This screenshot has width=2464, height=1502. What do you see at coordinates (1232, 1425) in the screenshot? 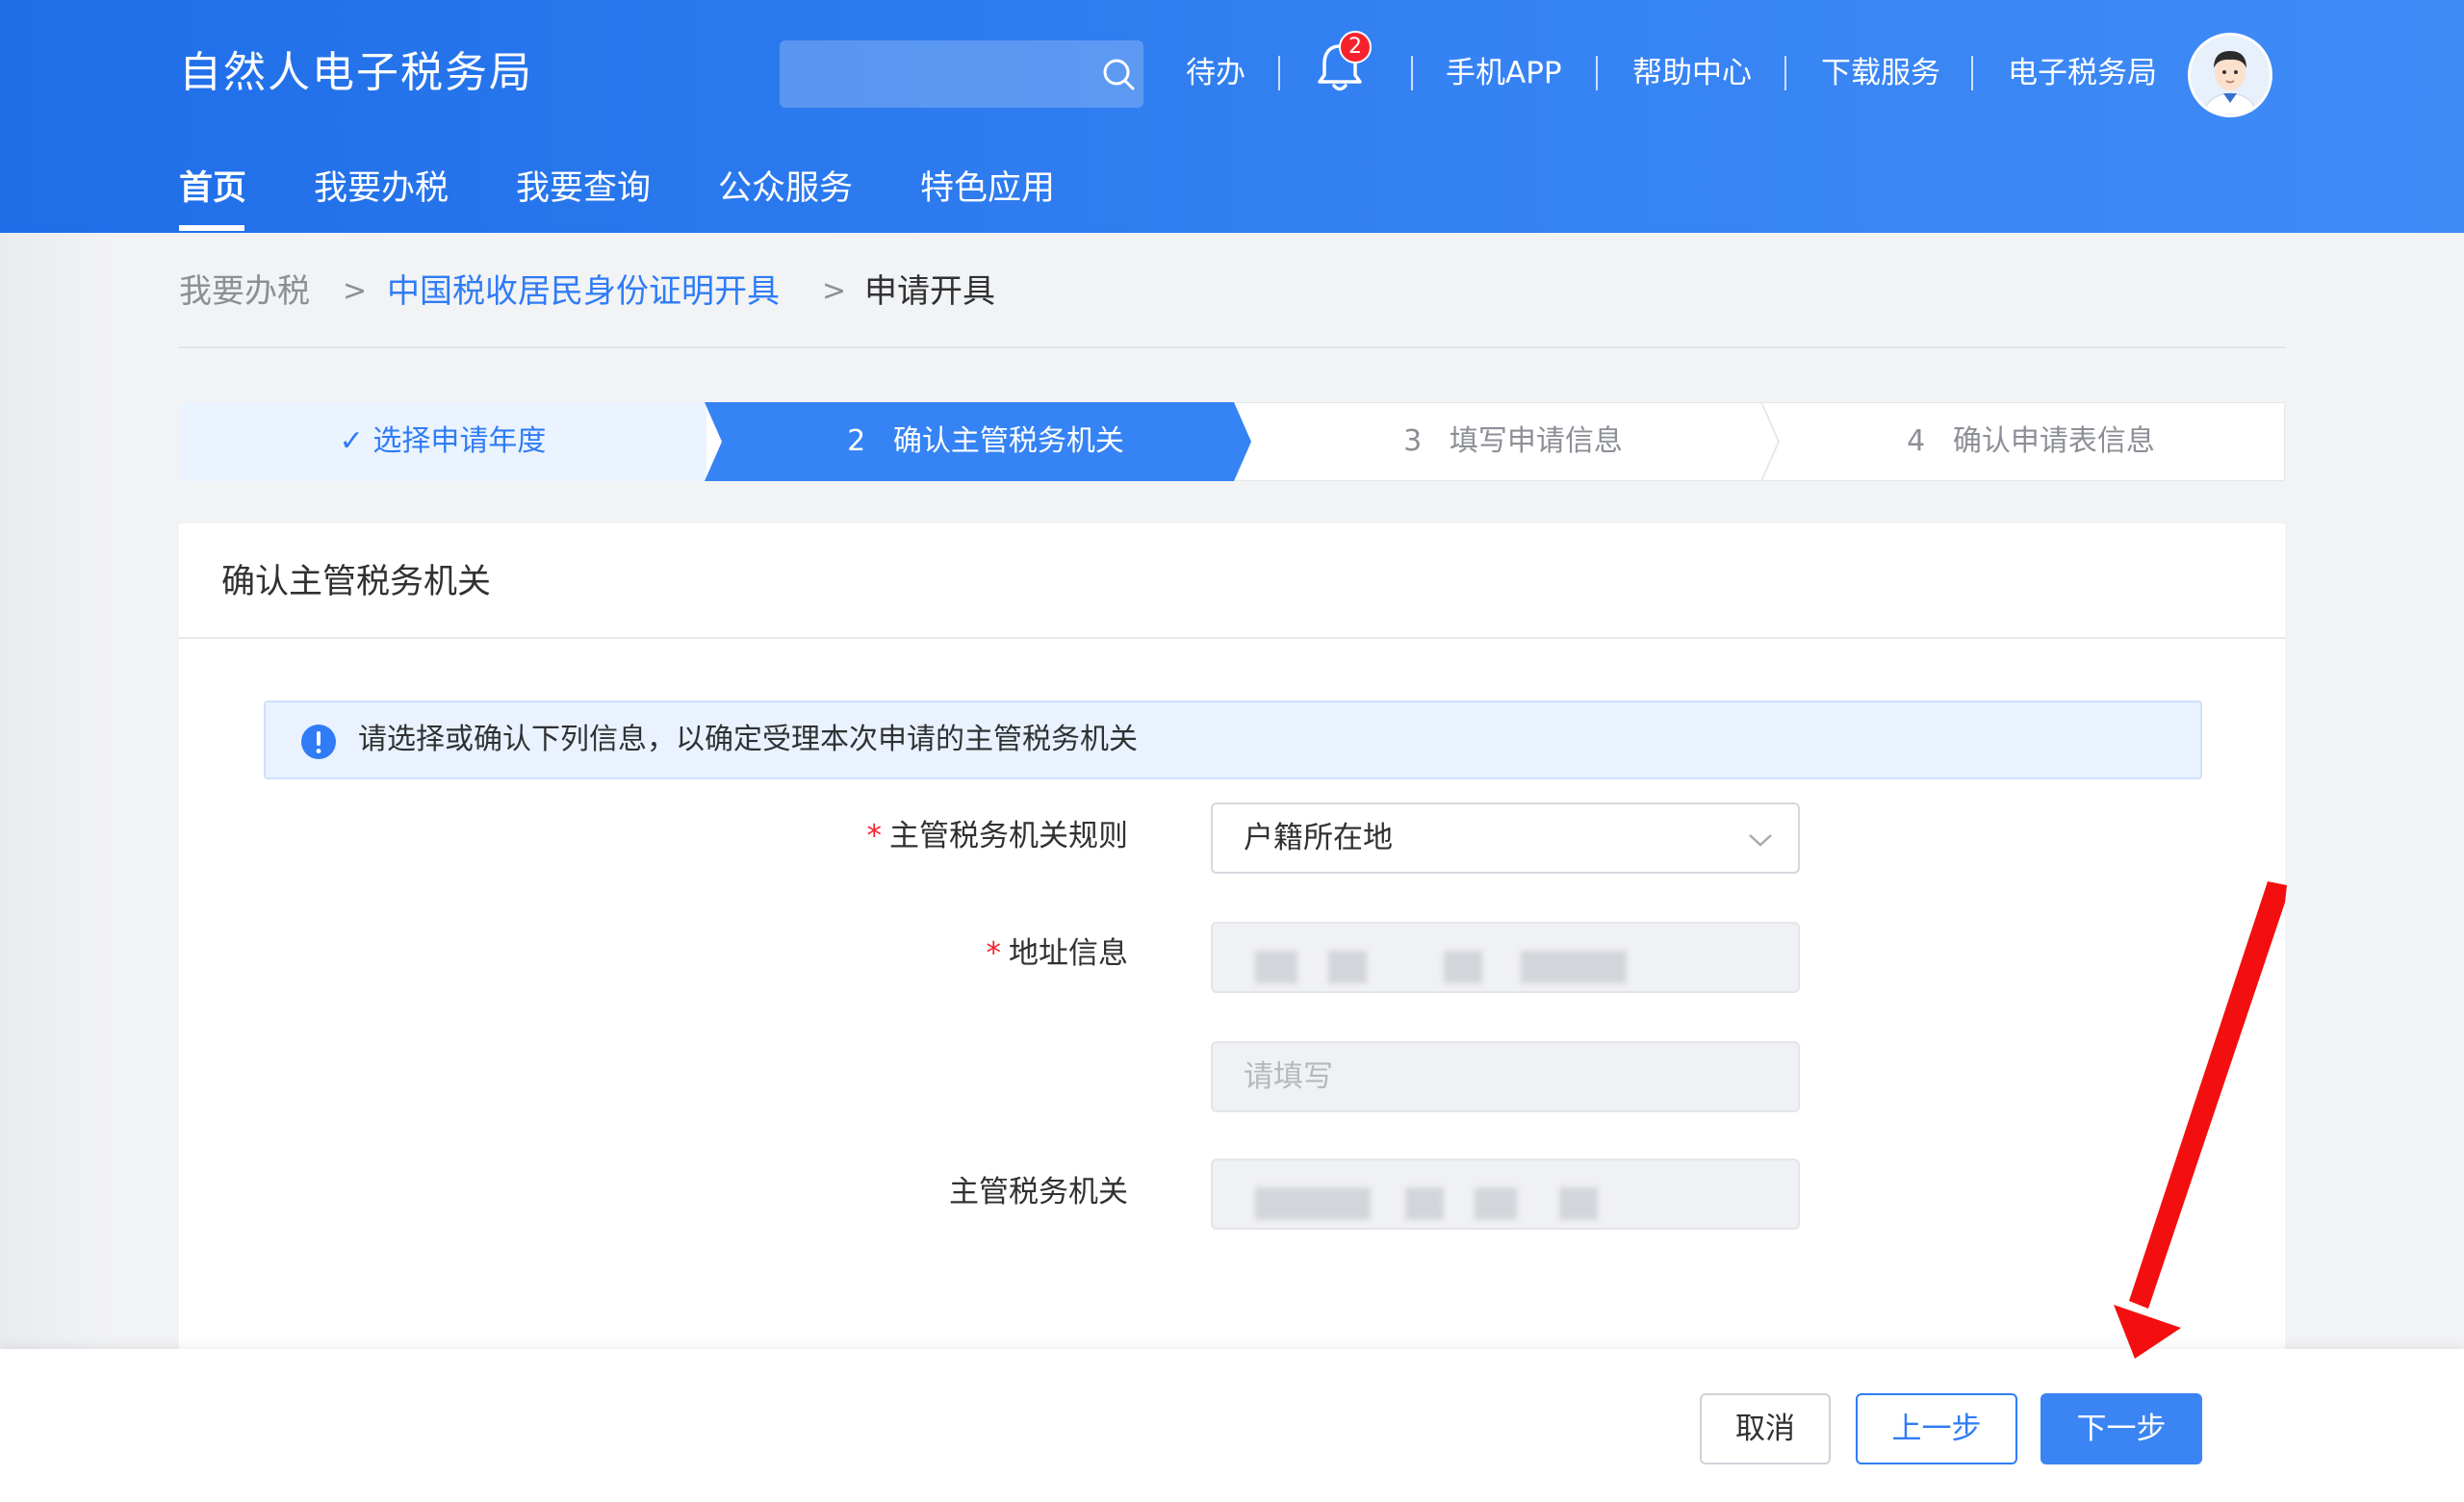
I see `action-bar: 取消 上一步 下一步` at bounding box center [1232, 1425].